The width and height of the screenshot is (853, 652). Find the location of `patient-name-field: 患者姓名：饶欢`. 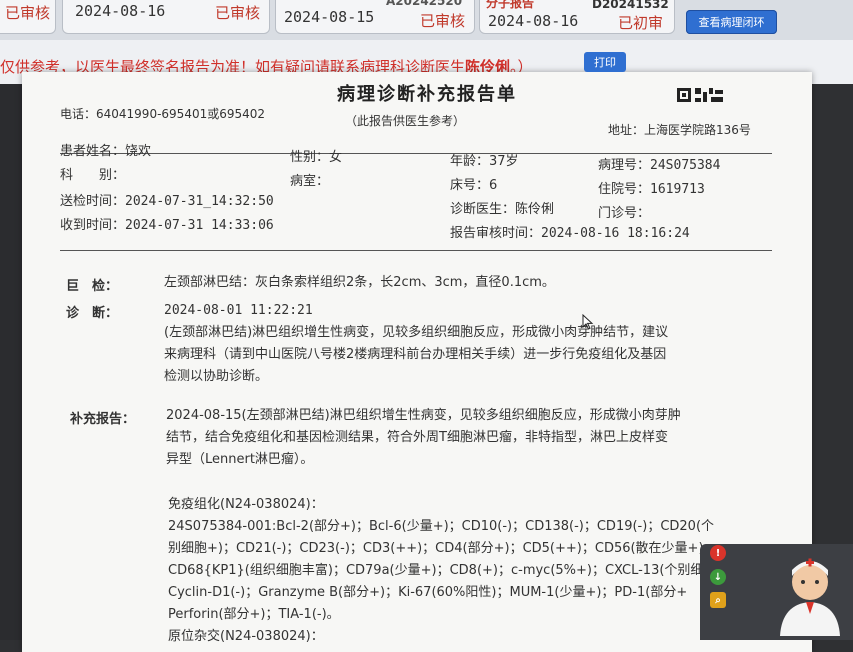

patient-name-field: 患者姓名：饶欢 is located at coordinates (105, 149).